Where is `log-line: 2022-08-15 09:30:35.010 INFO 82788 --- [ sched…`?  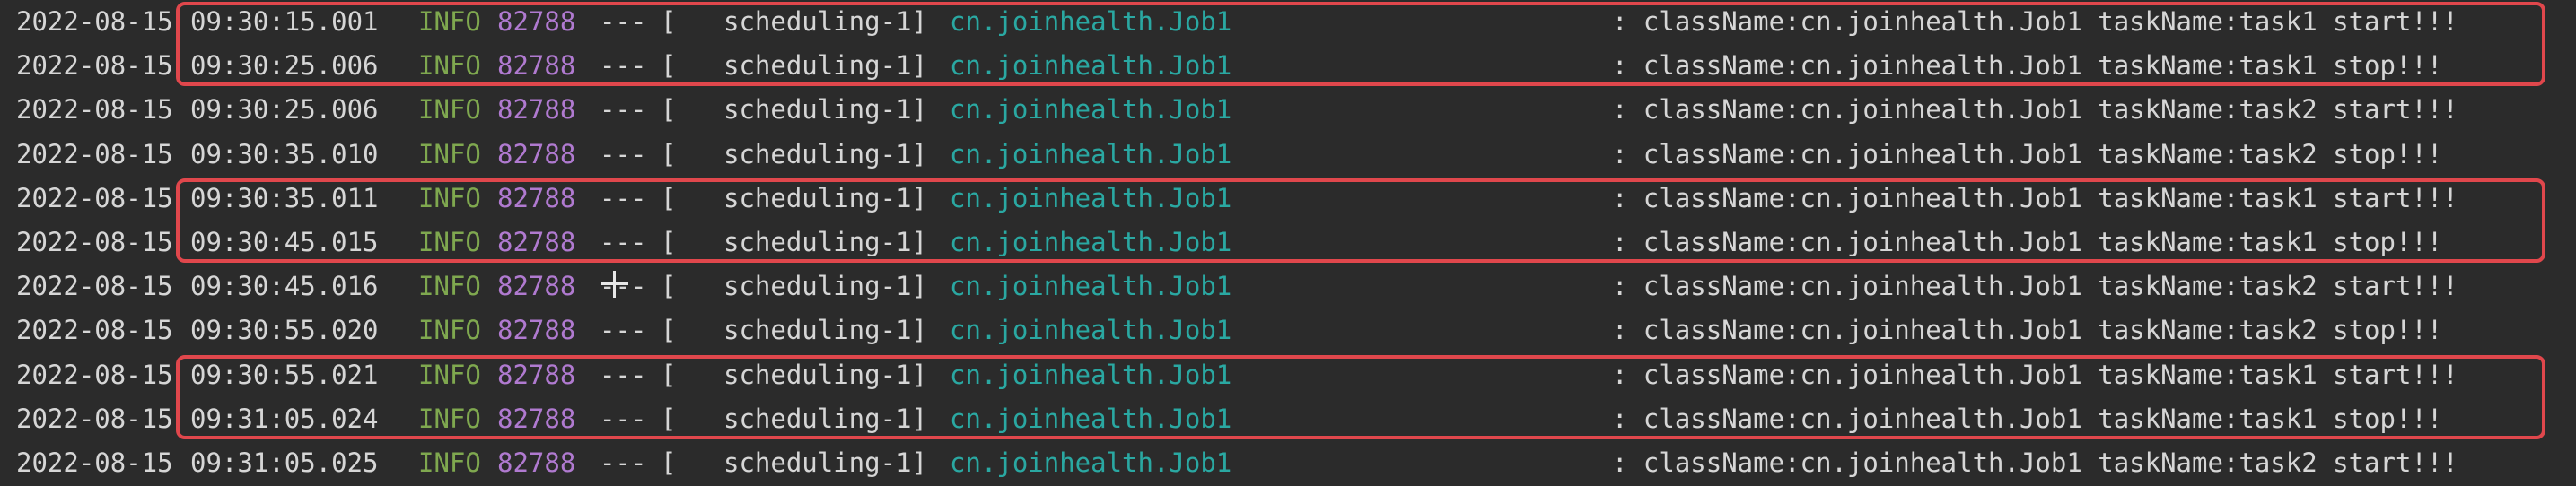
log-line: 2022-08-15 09:30:35.010 INFO 82788 --- [ sched… is located at coordinates (1288, 155).